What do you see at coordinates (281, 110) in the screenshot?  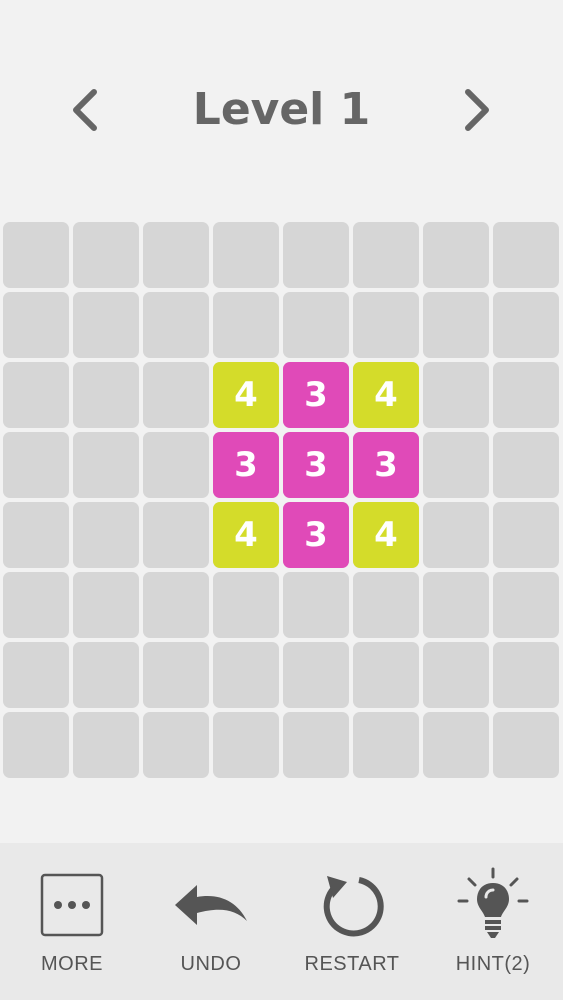 I see `level-header: Level 1` at bounding box center [281, 110].